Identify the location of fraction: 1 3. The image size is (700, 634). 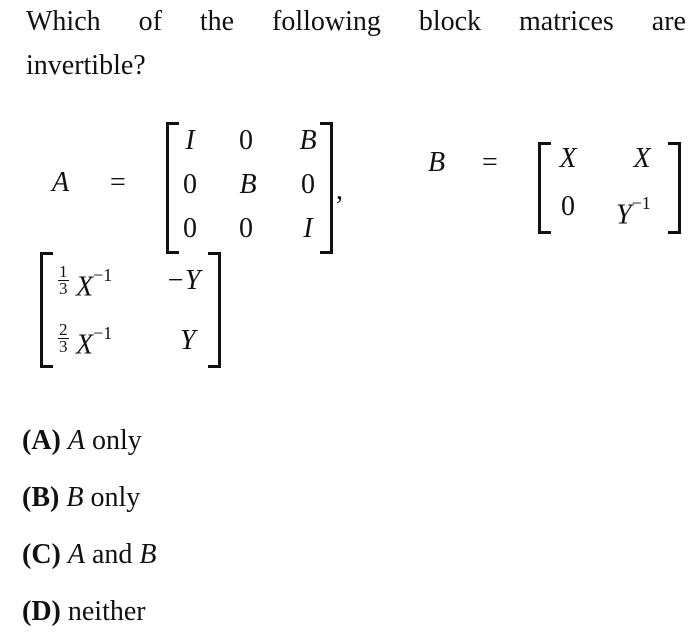
(63, 280).